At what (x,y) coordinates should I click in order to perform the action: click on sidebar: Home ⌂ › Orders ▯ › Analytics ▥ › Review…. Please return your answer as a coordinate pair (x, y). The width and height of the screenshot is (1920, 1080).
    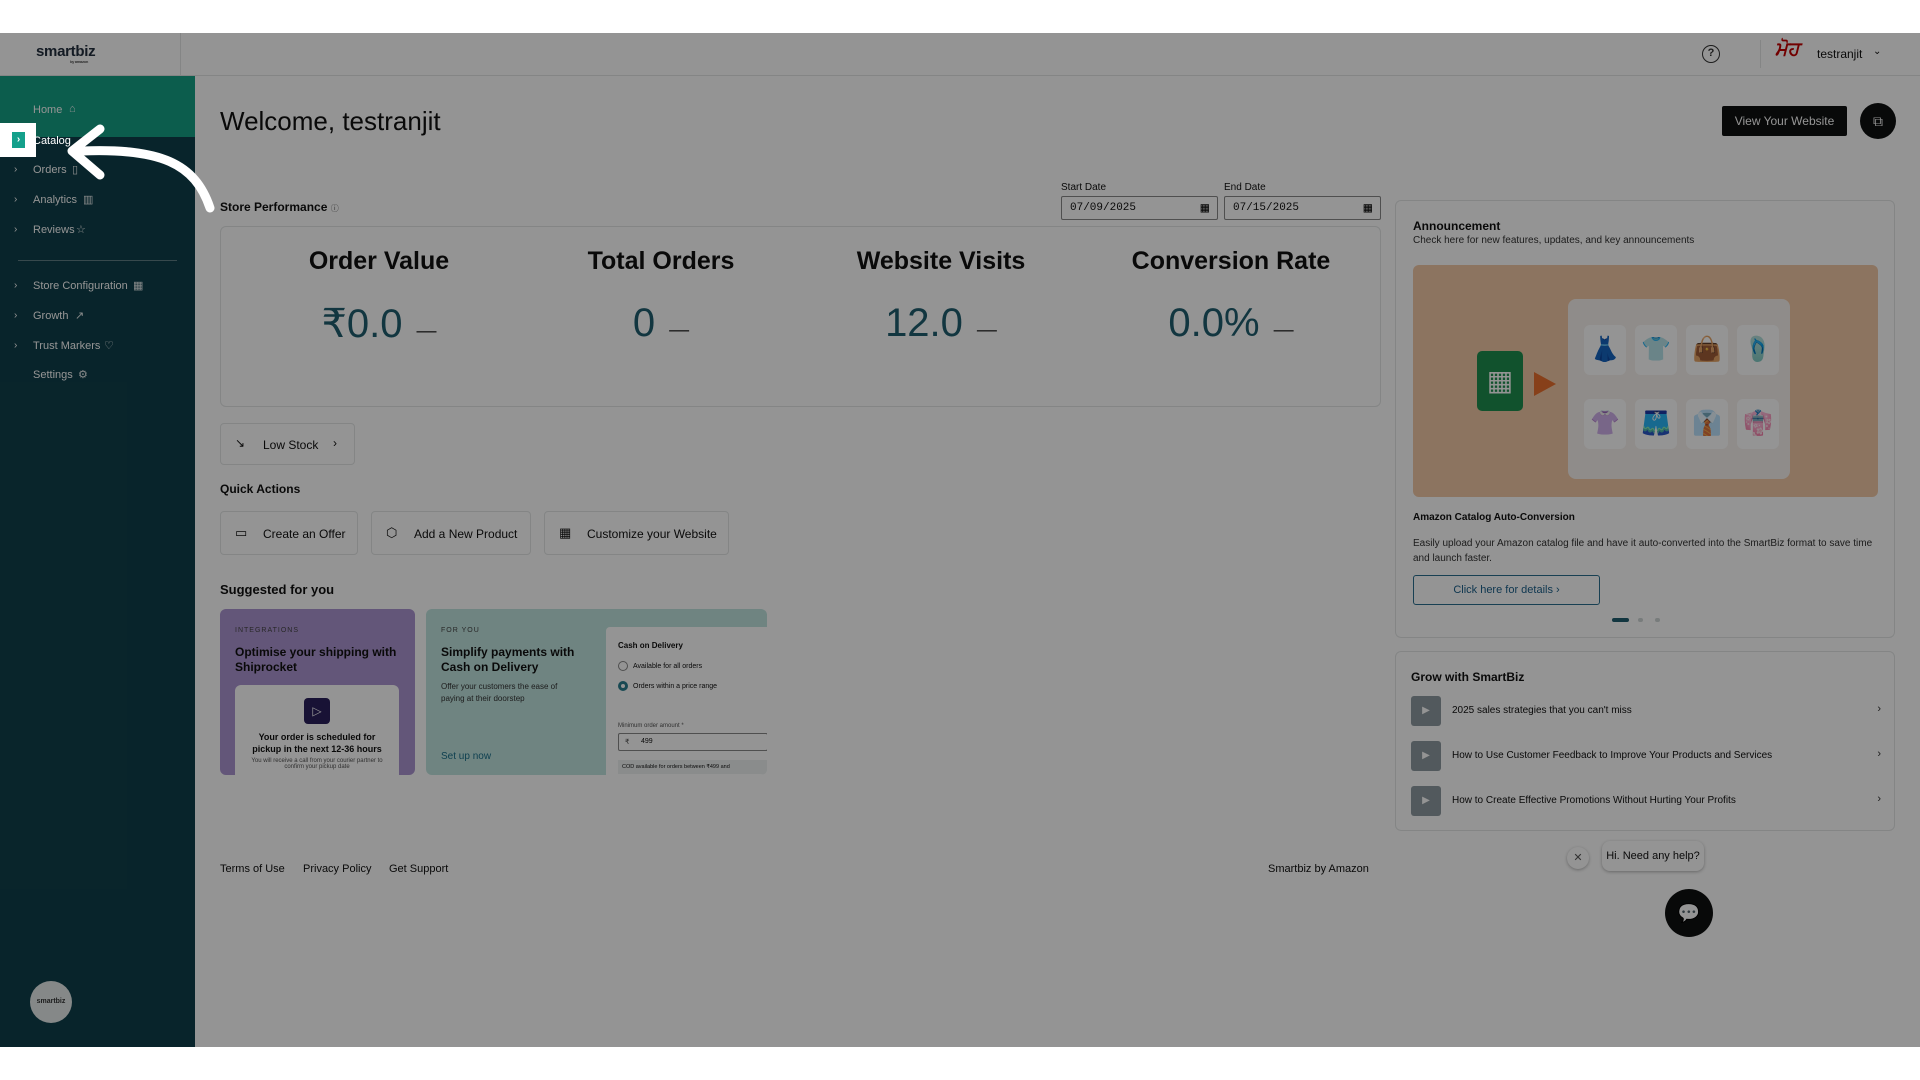
    Looking at the image, I should click on (97, 561).